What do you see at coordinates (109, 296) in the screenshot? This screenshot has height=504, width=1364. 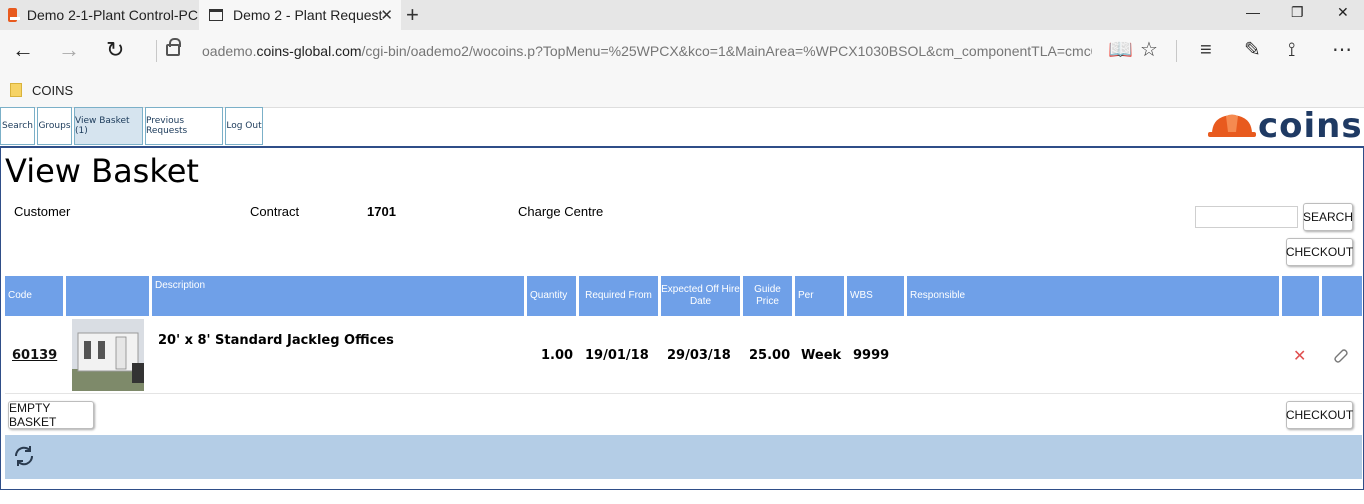 I see `header-image` at bounding box center [109, 296].